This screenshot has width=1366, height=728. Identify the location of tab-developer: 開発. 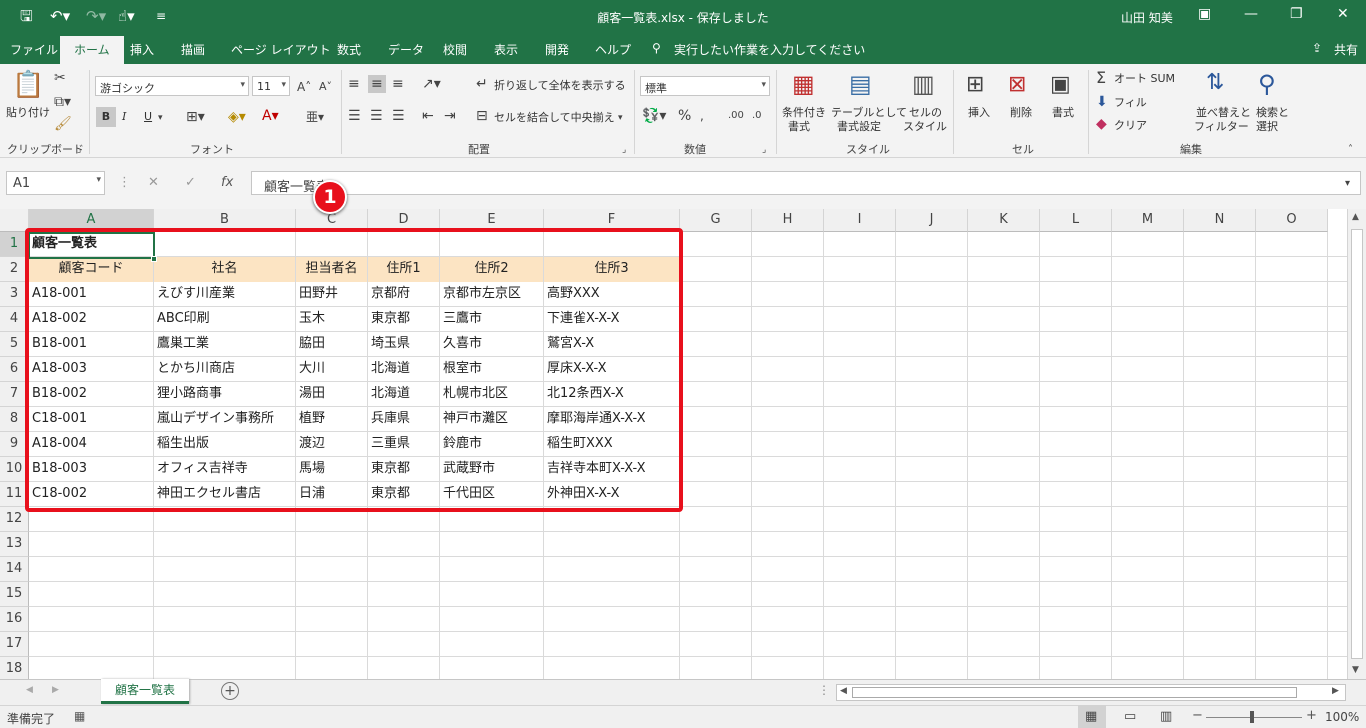
(557, 49).